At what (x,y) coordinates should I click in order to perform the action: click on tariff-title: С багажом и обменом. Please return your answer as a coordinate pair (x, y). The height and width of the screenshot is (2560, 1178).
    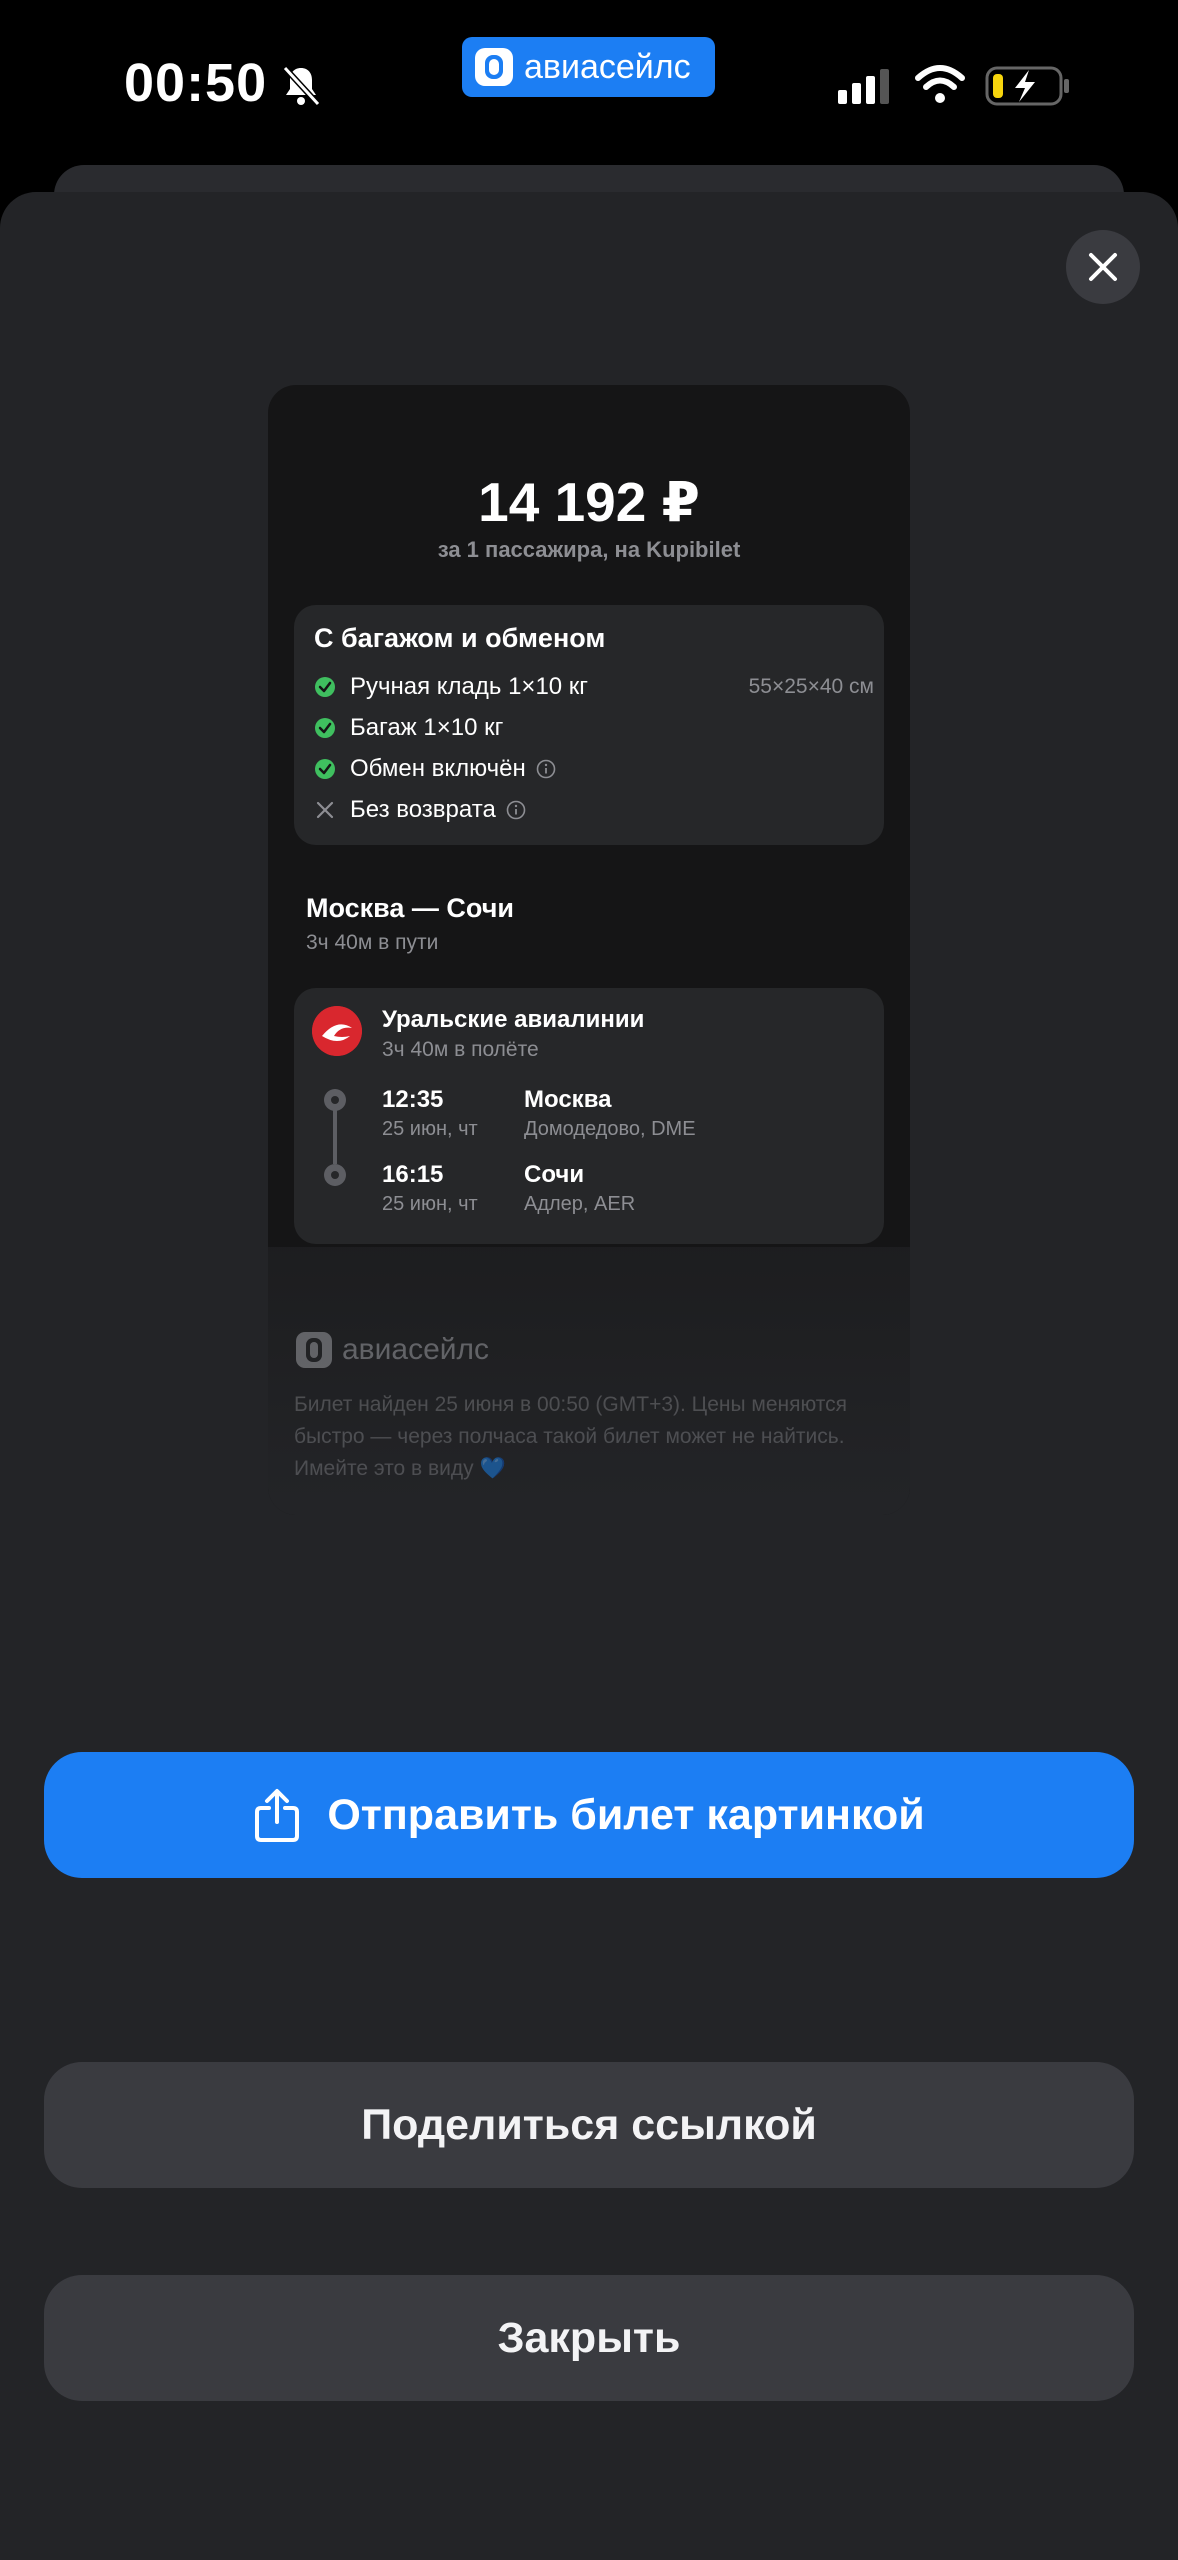
    Looking at the image, I should click on (460, 638).